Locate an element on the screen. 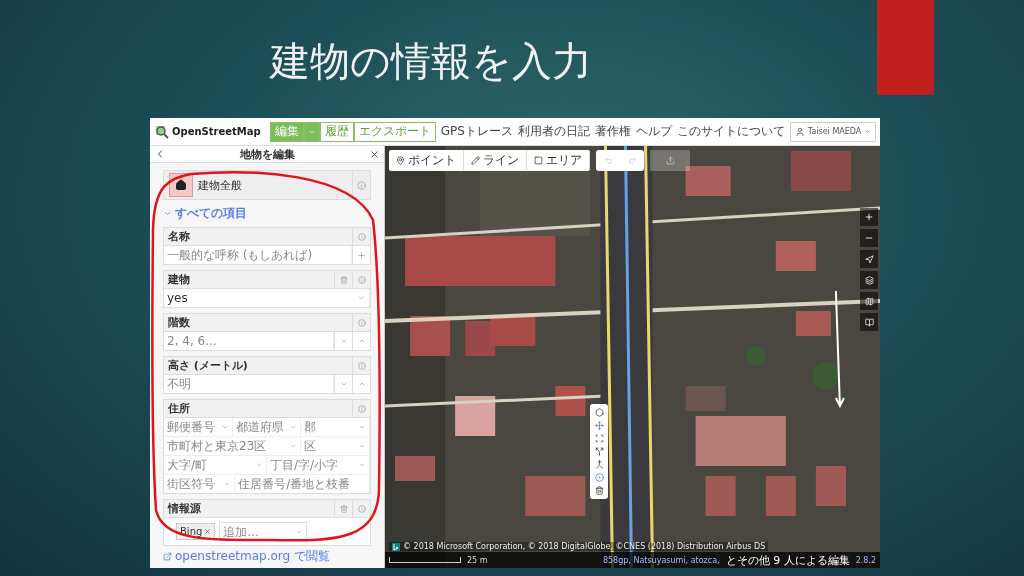 The width and height of the screenshot is (1024, 576). locate-button is located at coordinates (869, 259).